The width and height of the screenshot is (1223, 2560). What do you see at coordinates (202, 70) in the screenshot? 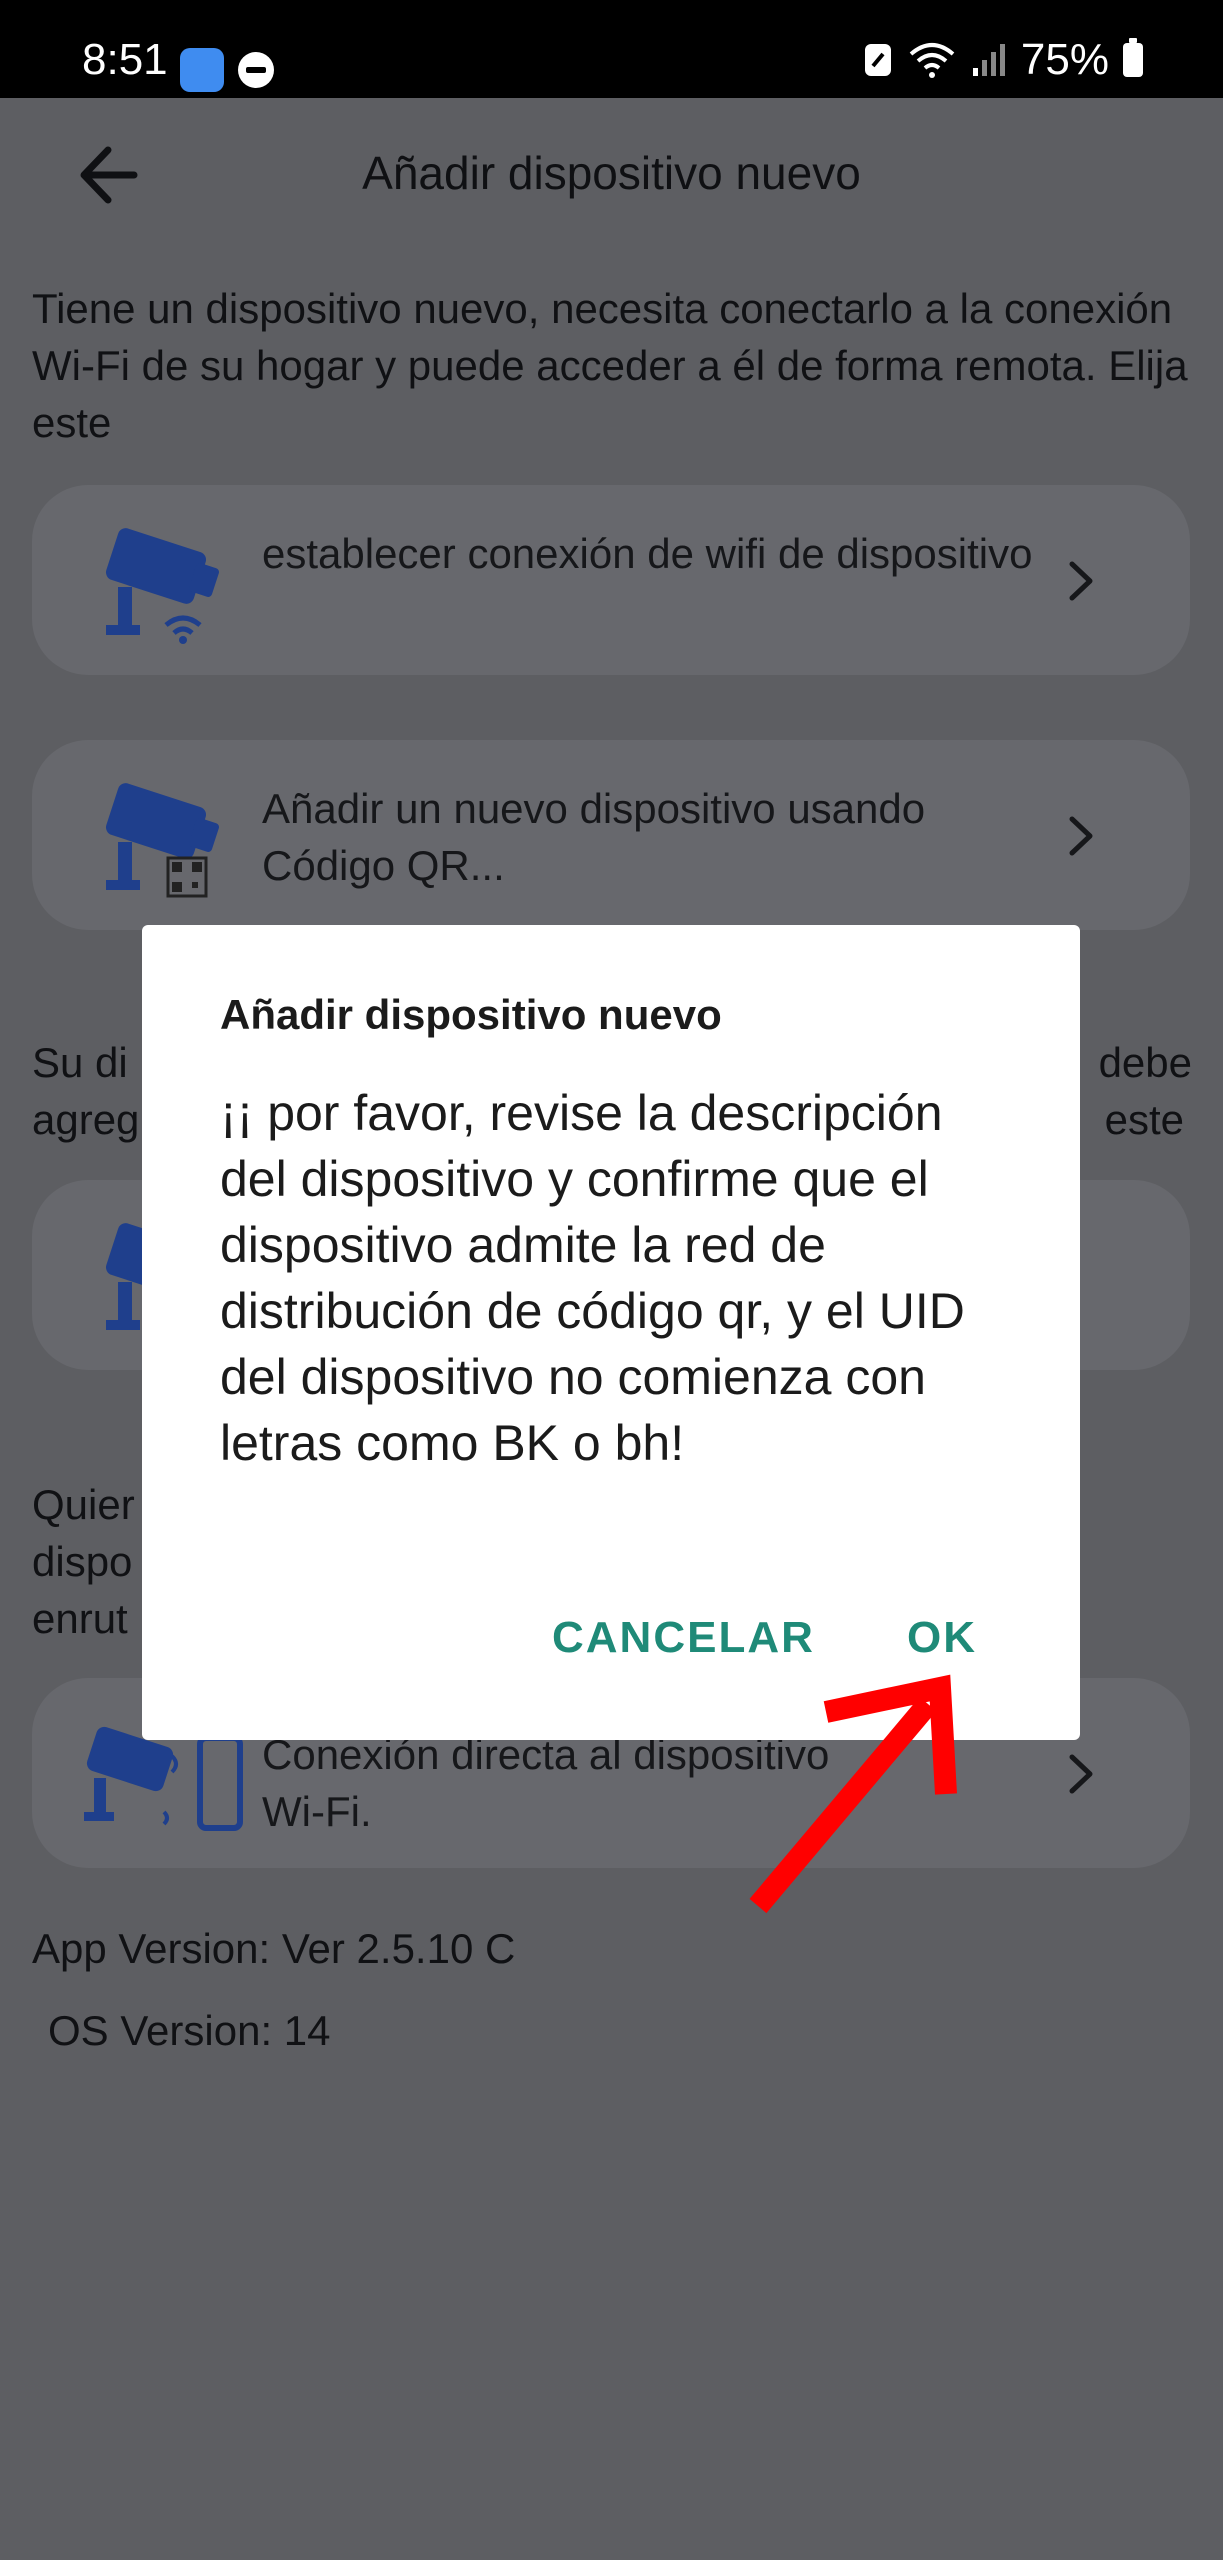
I see `app-notification-icon` at bounding box center [202, 70].